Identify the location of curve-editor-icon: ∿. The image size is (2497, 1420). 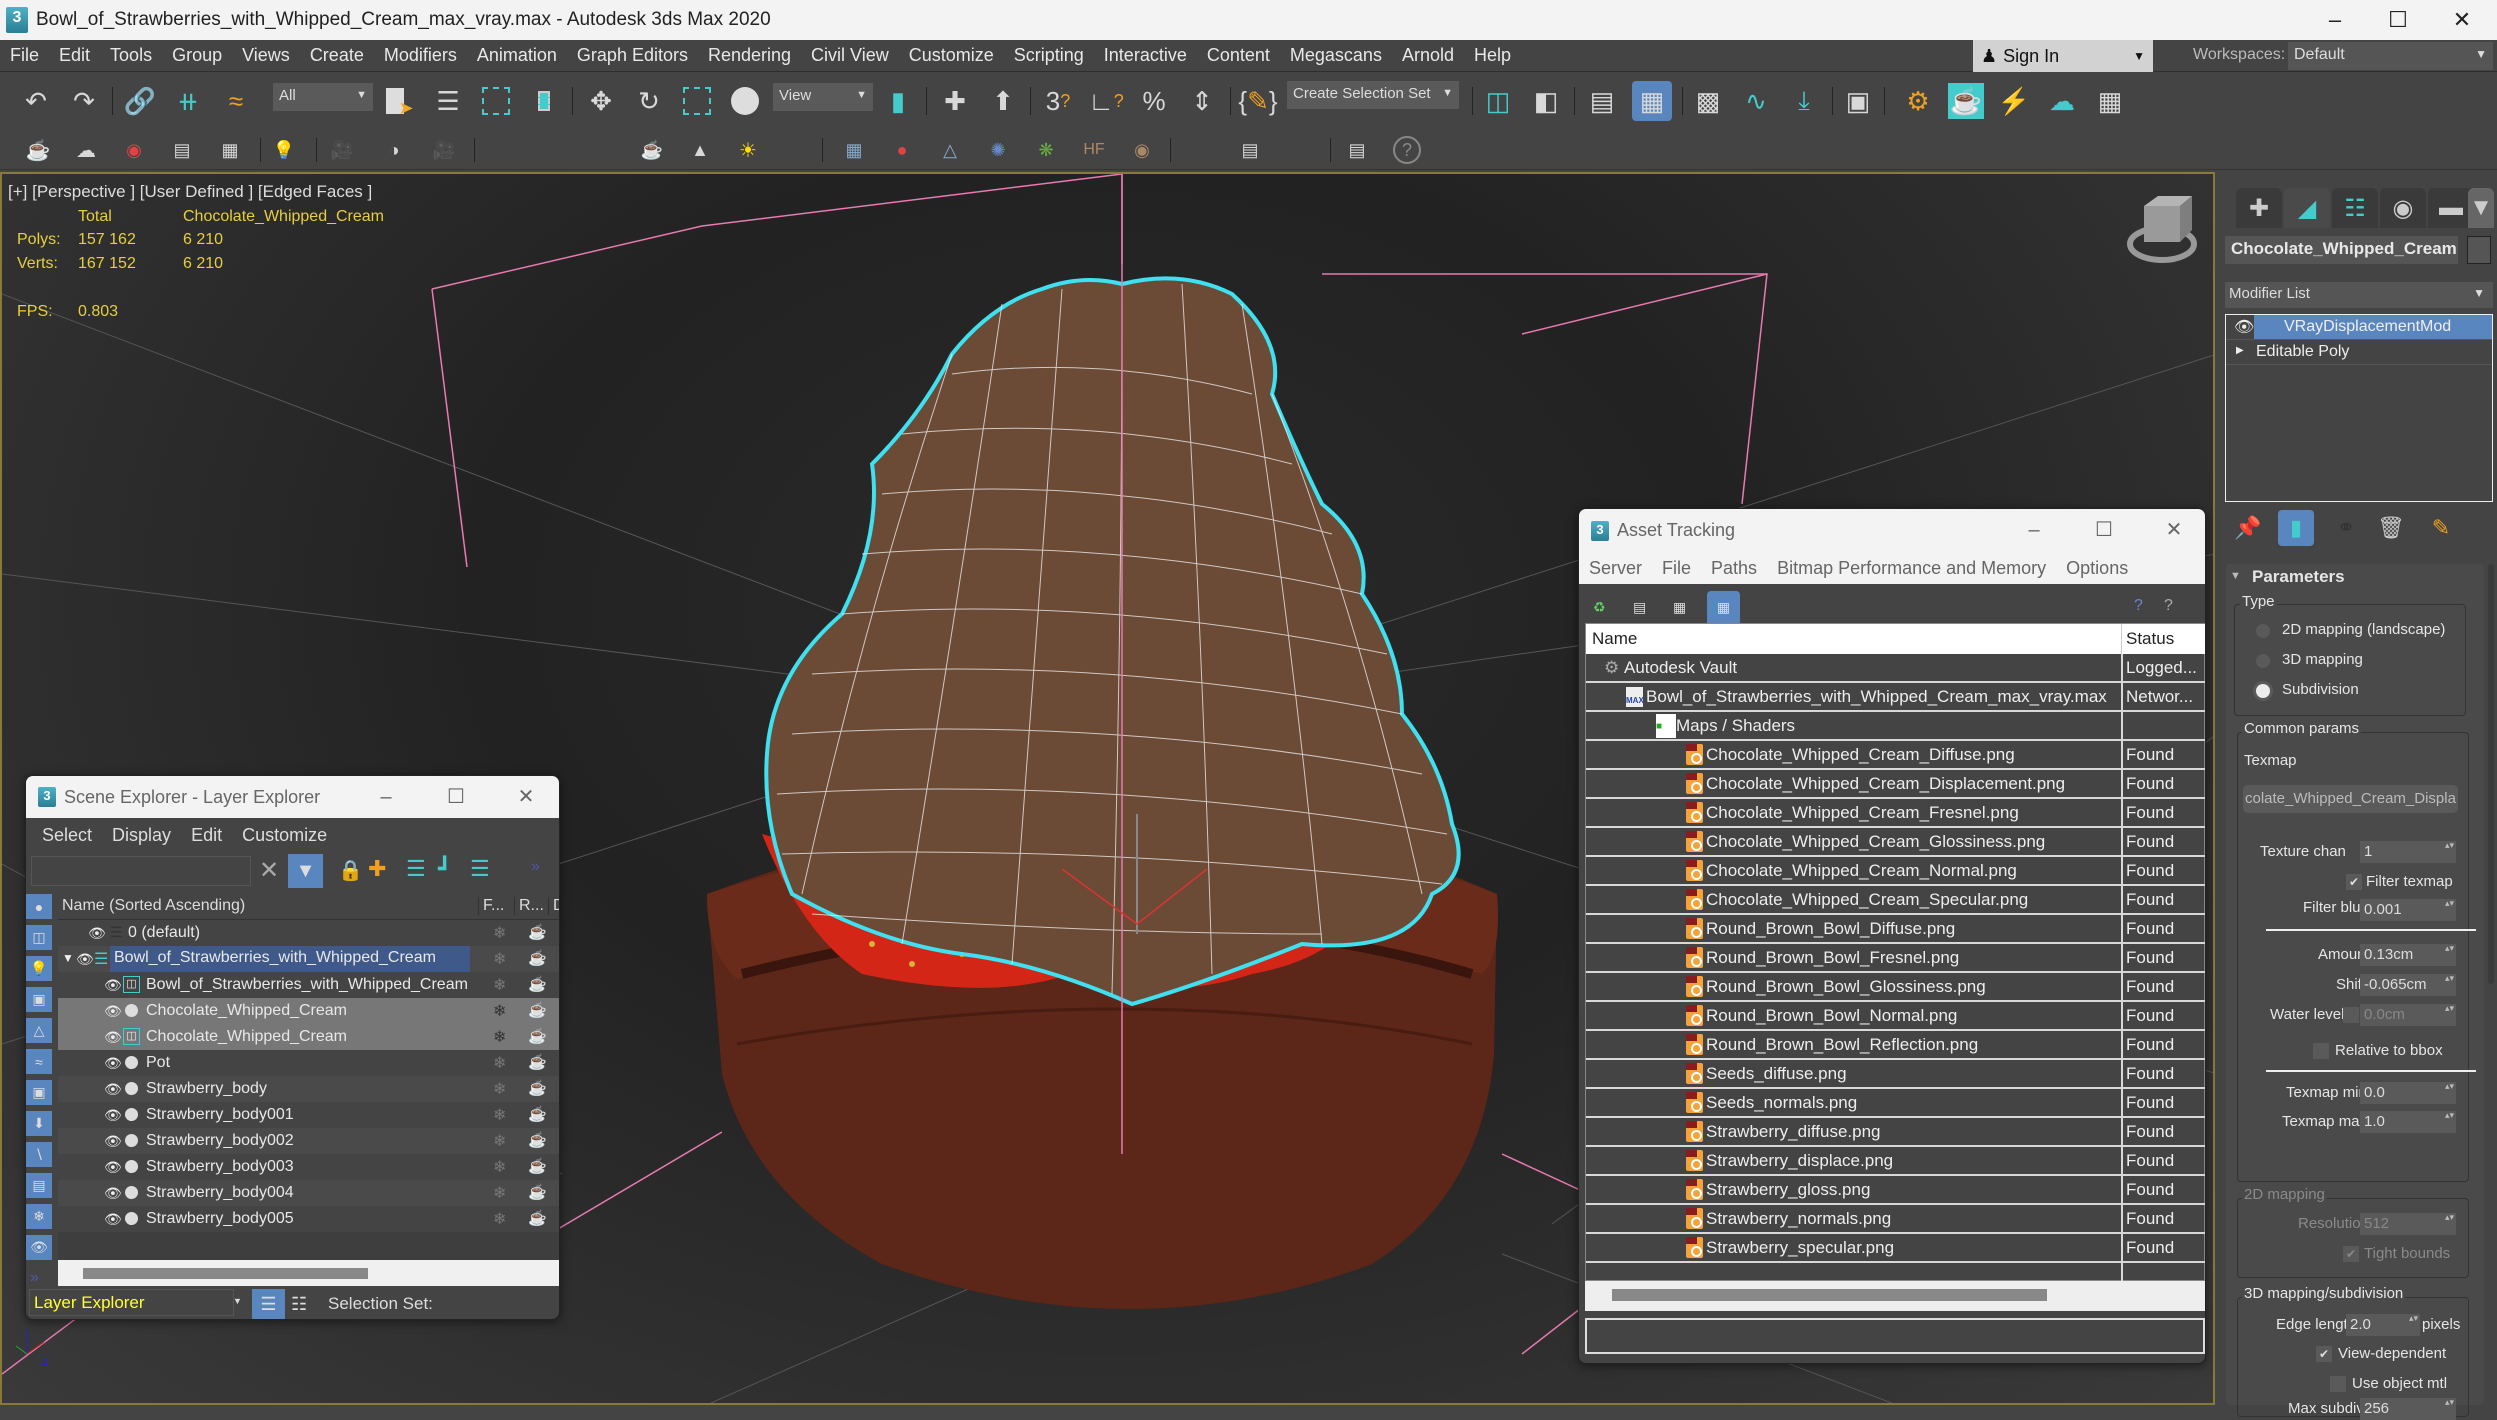
(1756, 101).